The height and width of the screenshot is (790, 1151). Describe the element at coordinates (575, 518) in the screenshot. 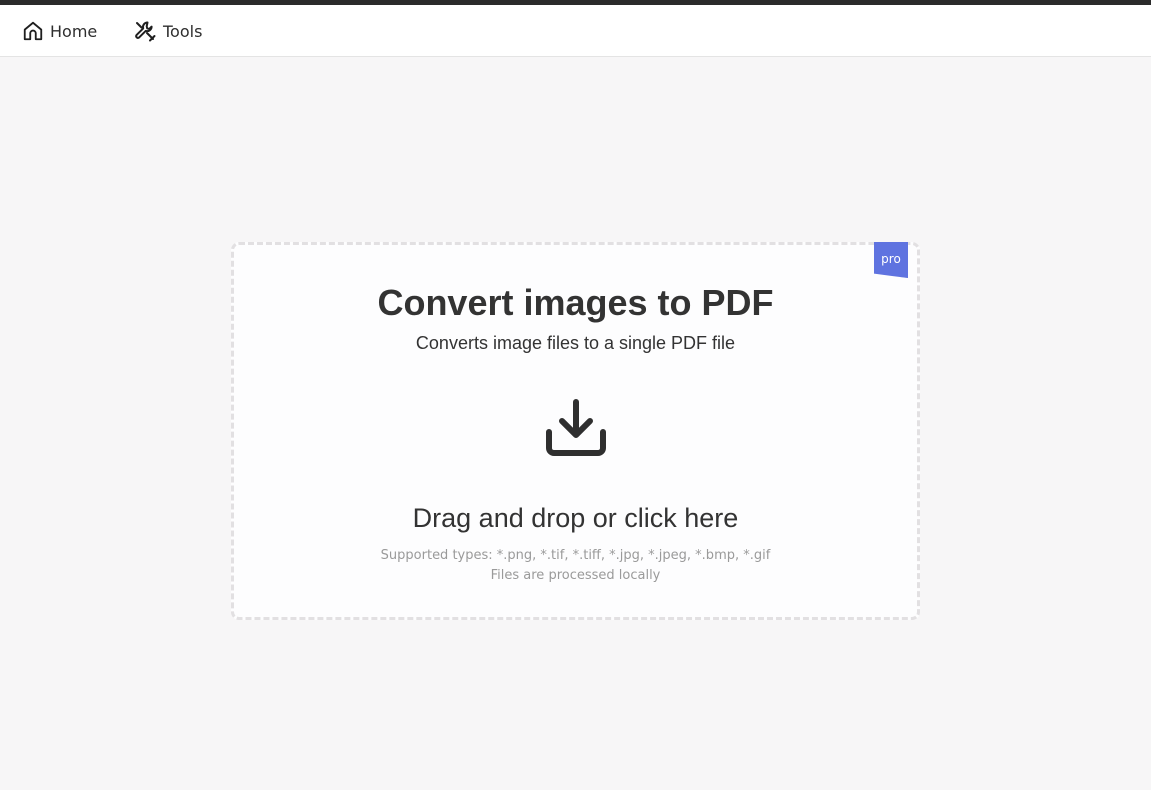

I see `drop-instruction: Drag and drop or click here` at that location.